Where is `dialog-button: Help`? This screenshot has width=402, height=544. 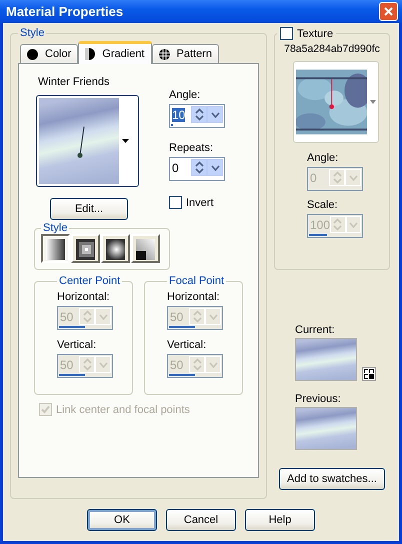 dialog-button: Help is located at coordinates (280, 520).